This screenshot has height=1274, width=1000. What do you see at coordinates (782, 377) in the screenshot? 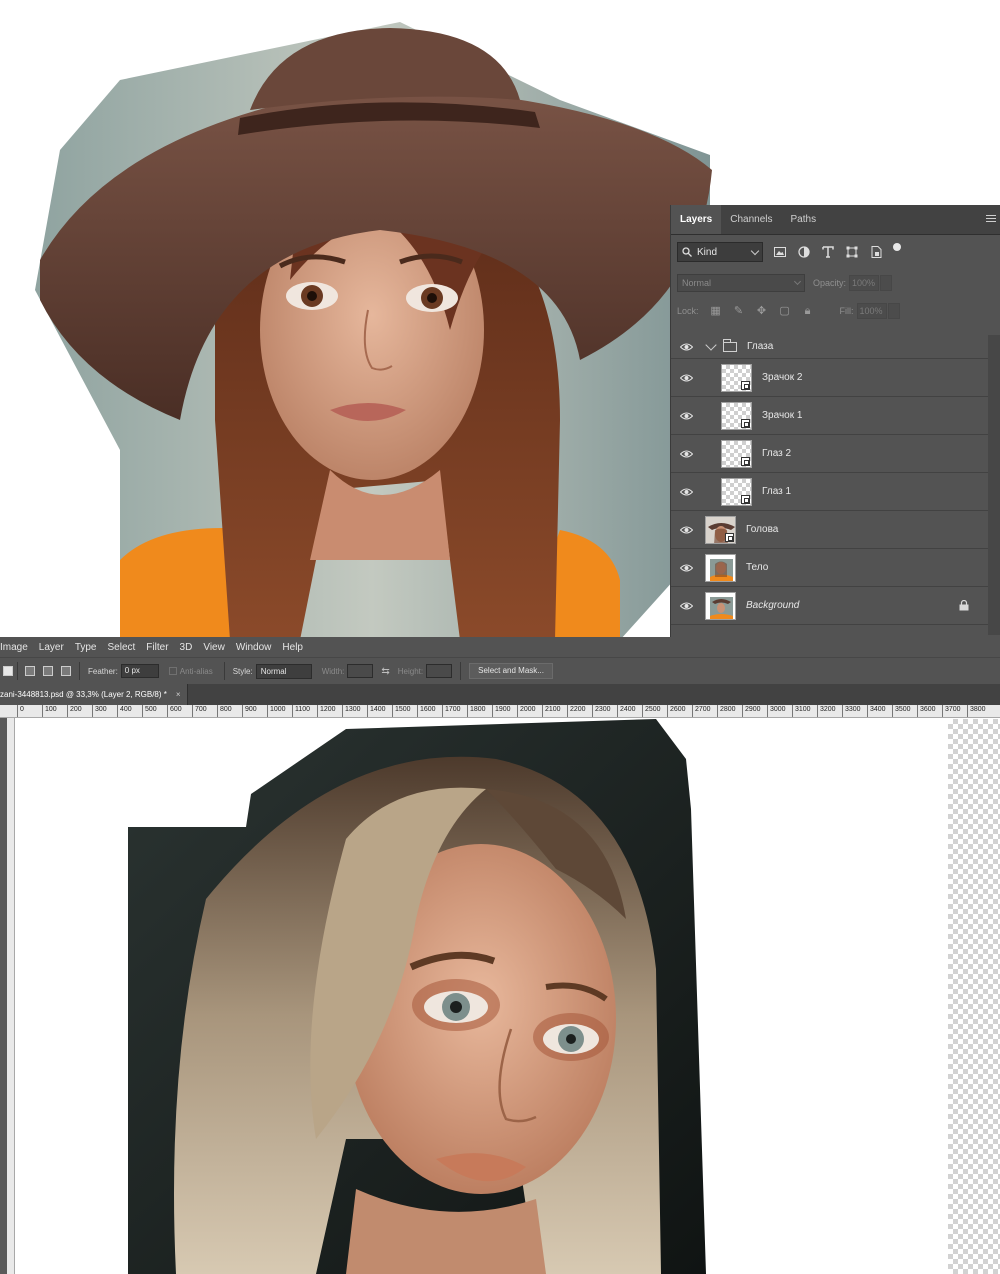
I see `layer-name: Зрачок 2` at bounding box center [782, 377].